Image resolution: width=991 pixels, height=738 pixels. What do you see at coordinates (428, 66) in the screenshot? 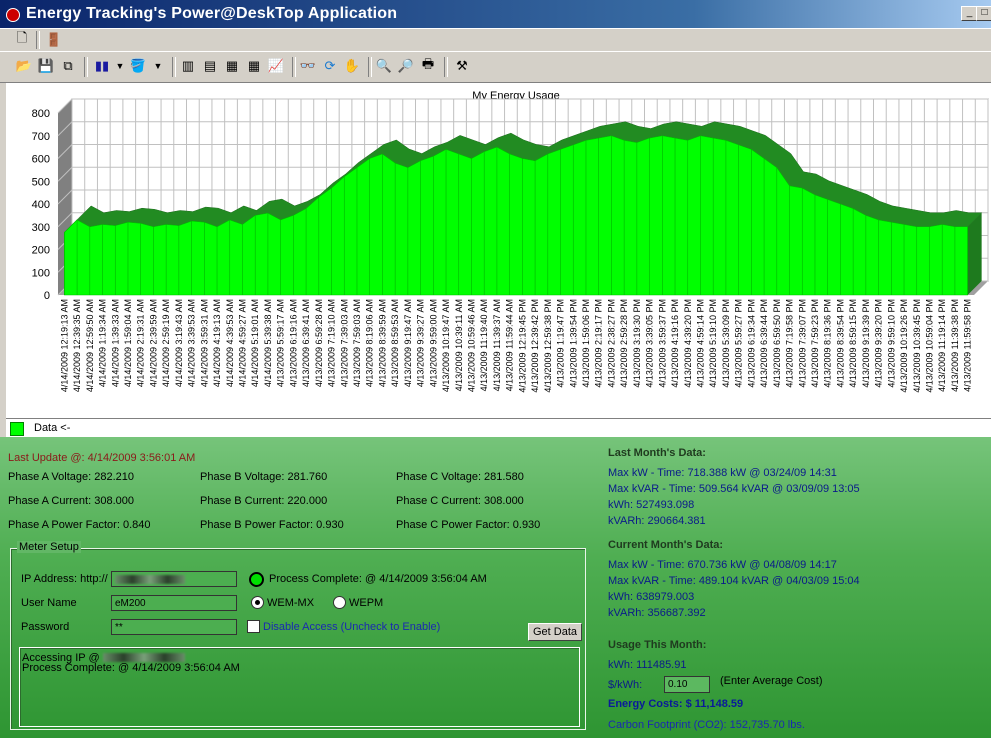
I see `print-icon: 🖶` at bounding box center [428, 66].